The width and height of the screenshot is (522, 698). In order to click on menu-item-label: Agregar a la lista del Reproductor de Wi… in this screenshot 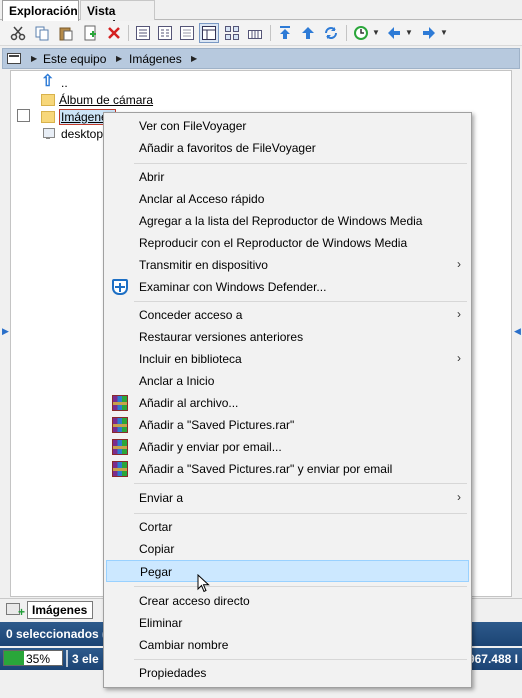, I will do `click(281, 221)`.